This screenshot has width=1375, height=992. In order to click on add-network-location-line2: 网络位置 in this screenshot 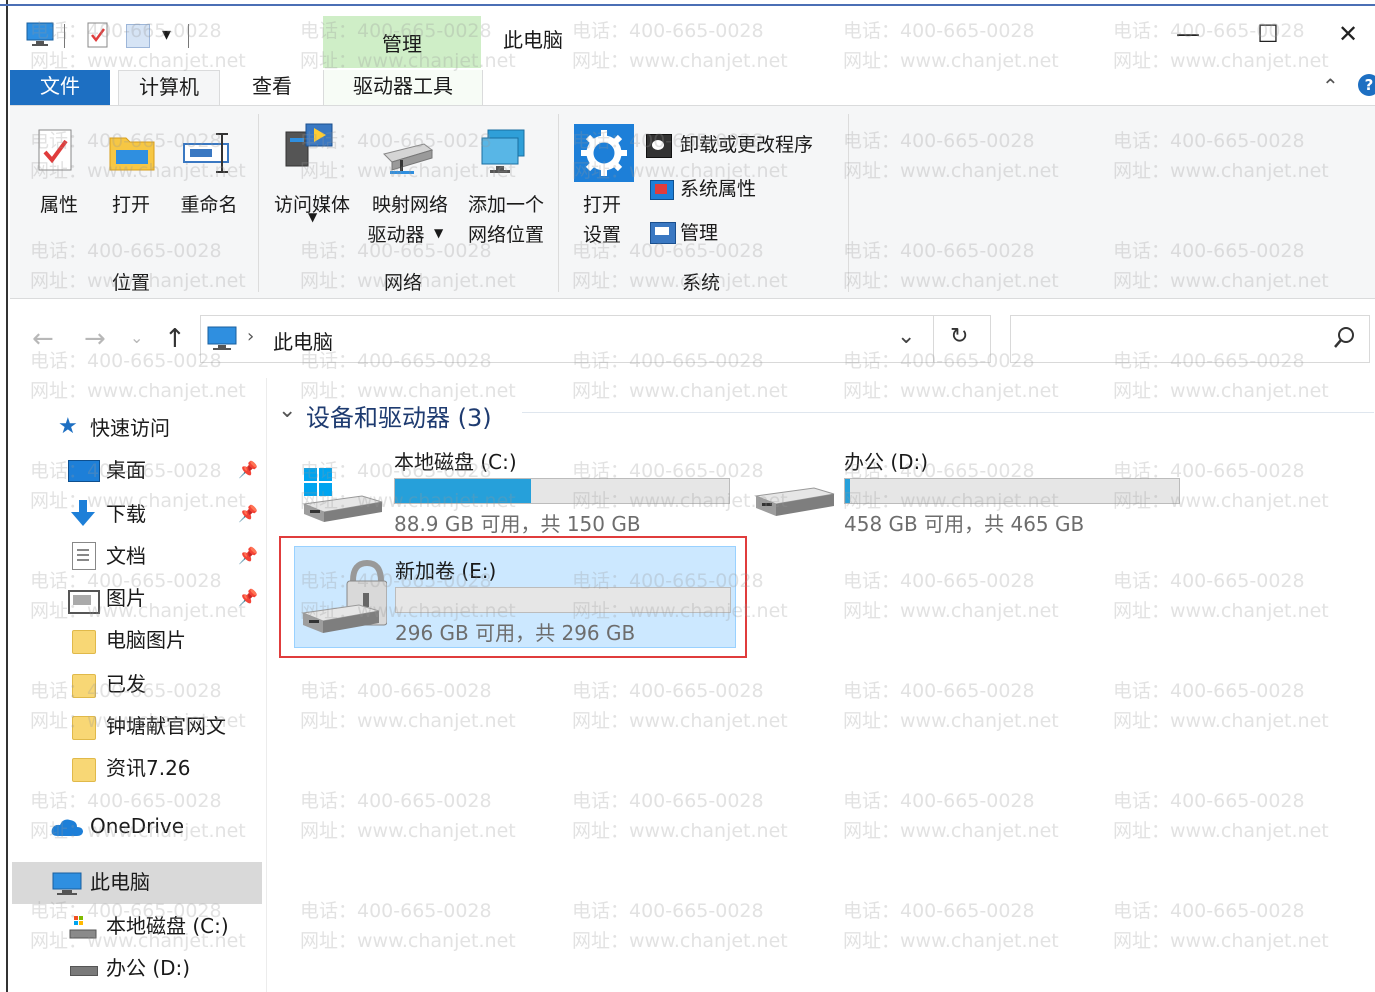, I will do `click(506, 233)`.